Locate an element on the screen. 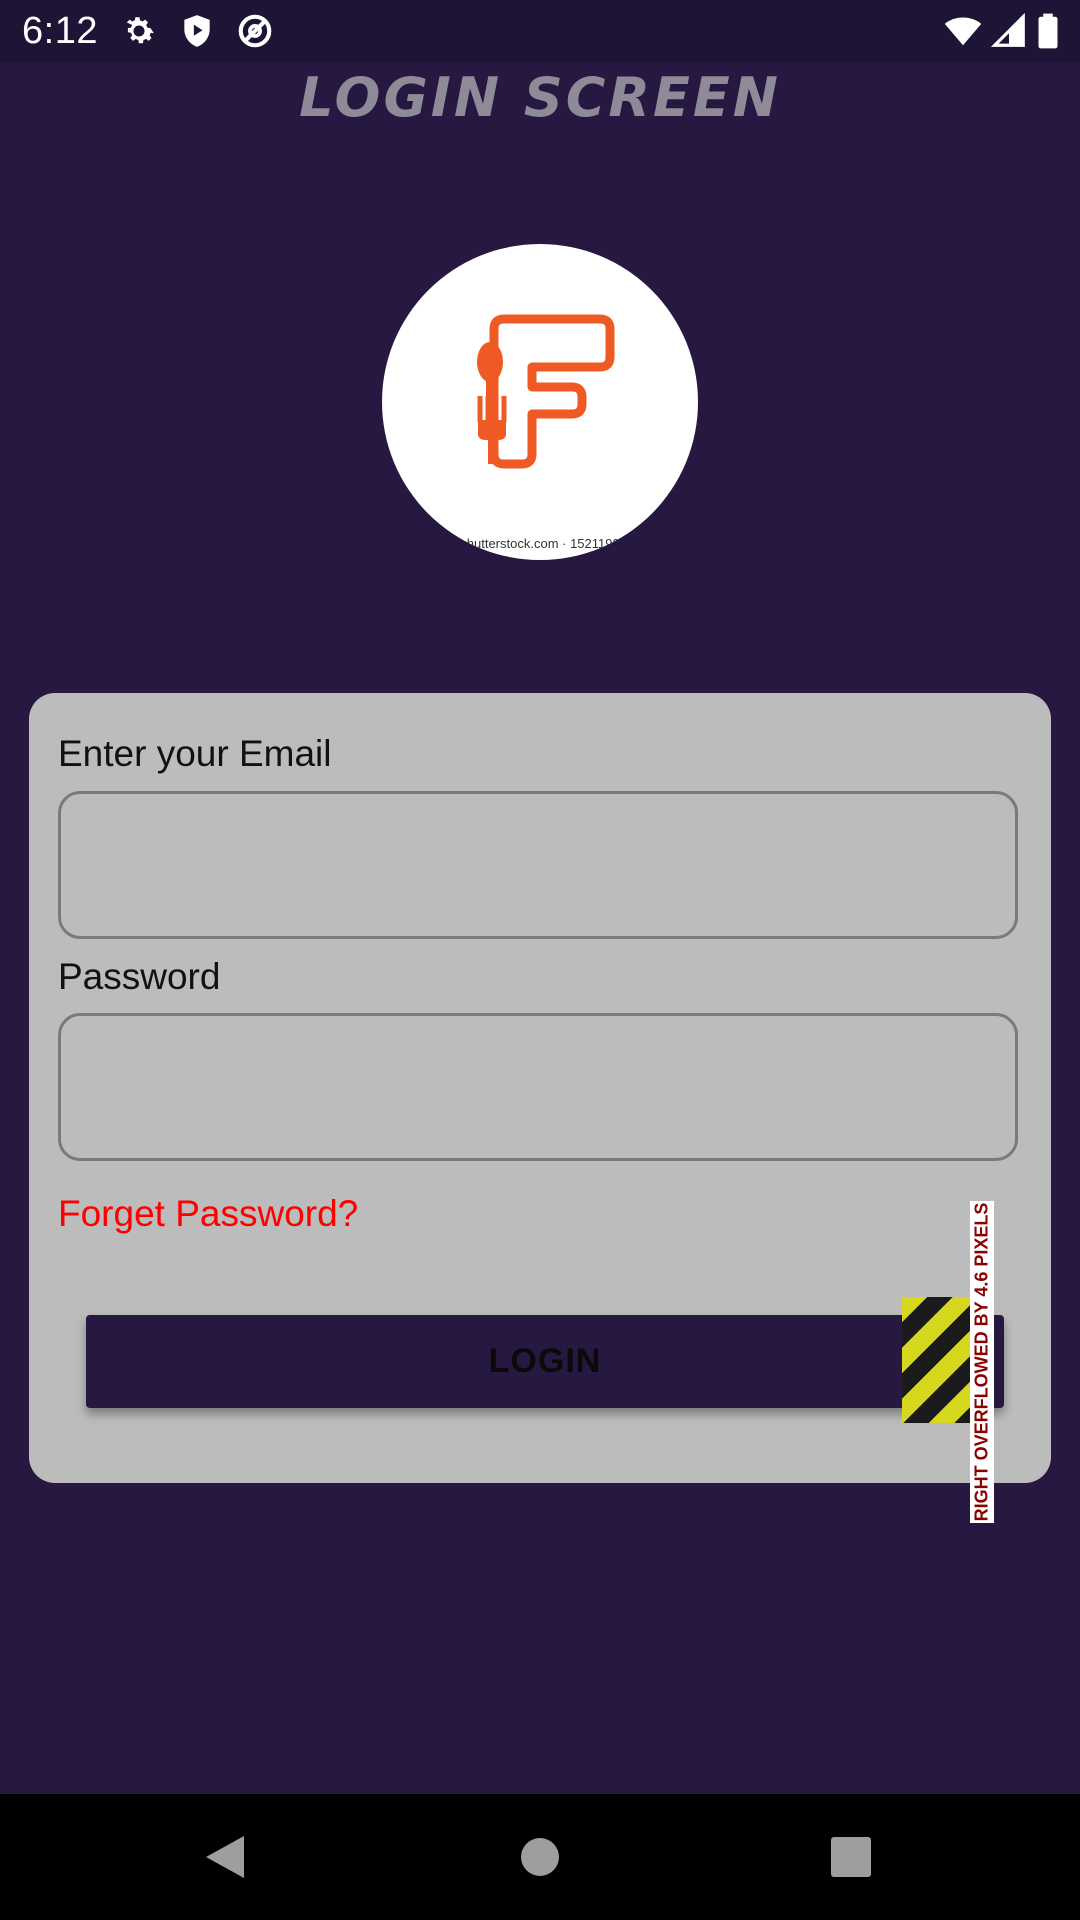 The height and width of the screenshot is (1920, 1080). at-sign-icon is located at coordinates (255, 31).